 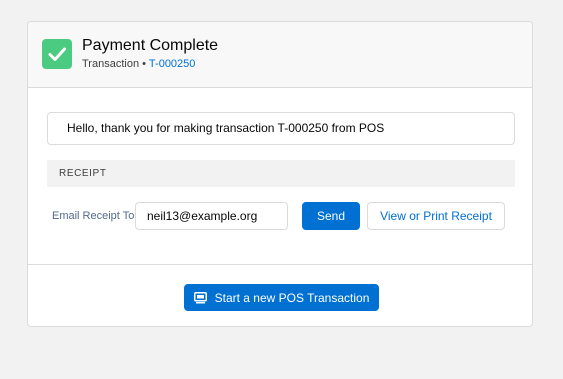 What do you see at coordinates (436, 216) in the screenshot?
I see `view-print-receipt-button: View or Print Receipt` at bounding box center [436, 216].